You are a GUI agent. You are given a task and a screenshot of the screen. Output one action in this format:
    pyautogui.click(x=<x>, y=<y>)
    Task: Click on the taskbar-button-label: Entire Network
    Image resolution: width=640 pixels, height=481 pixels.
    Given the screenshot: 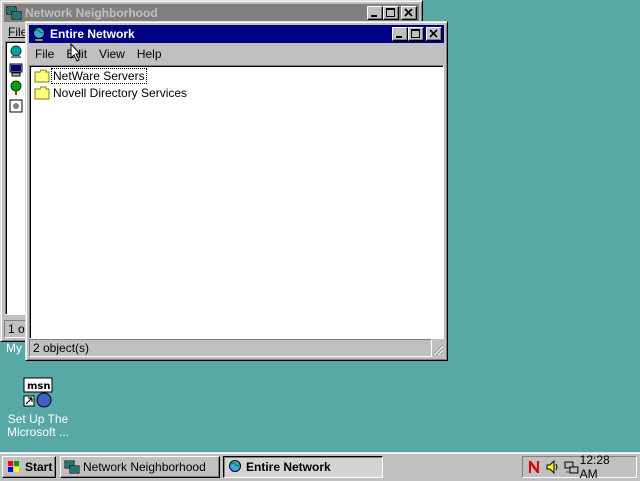 What is the action you would take?
    pyautogui.click(x=288, y=467)
    